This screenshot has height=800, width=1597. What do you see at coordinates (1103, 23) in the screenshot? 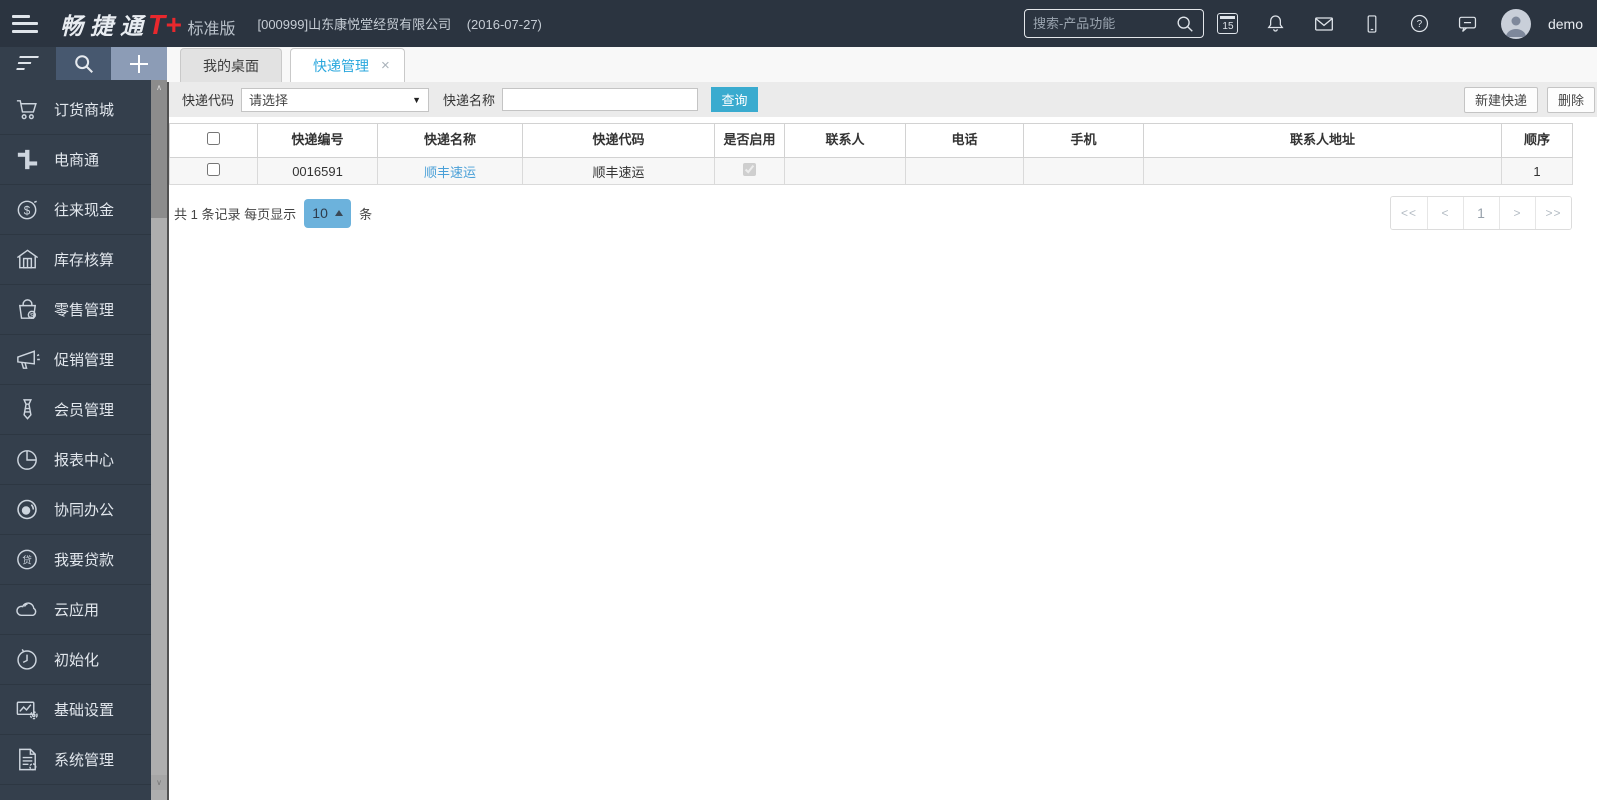
I see `search-input` at bounding box center [1103, 23].